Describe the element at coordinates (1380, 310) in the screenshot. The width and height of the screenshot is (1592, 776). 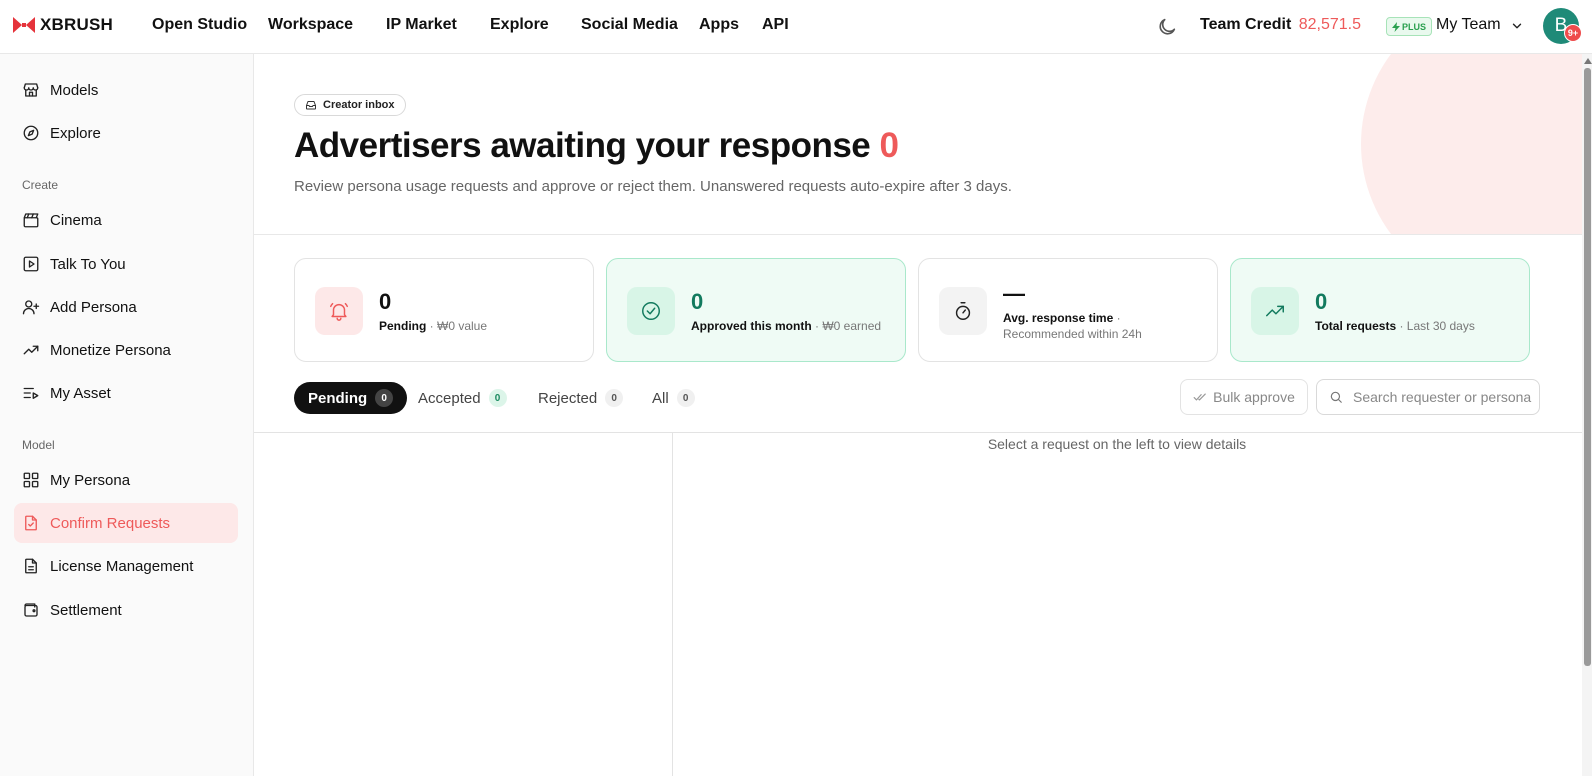
I see `stat-card-total-requests: 0 Total requests · Last 30 days` at that location.